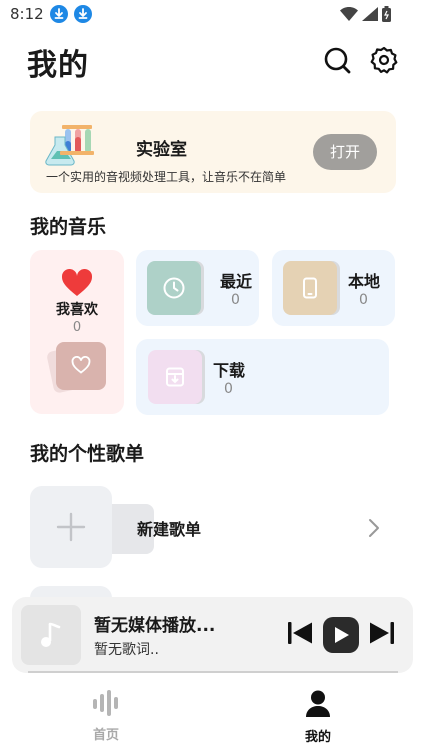 Image resolution: width=425 pixels, height=756 pixels. I want to click on recent-card: 最近 0, so click(197, 288).